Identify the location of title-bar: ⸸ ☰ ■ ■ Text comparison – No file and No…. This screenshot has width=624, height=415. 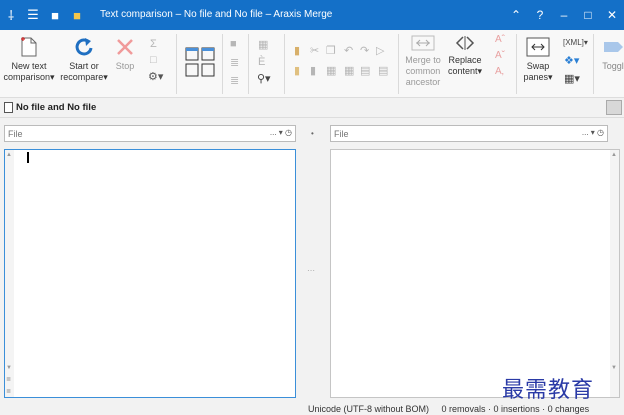
(312, 15).